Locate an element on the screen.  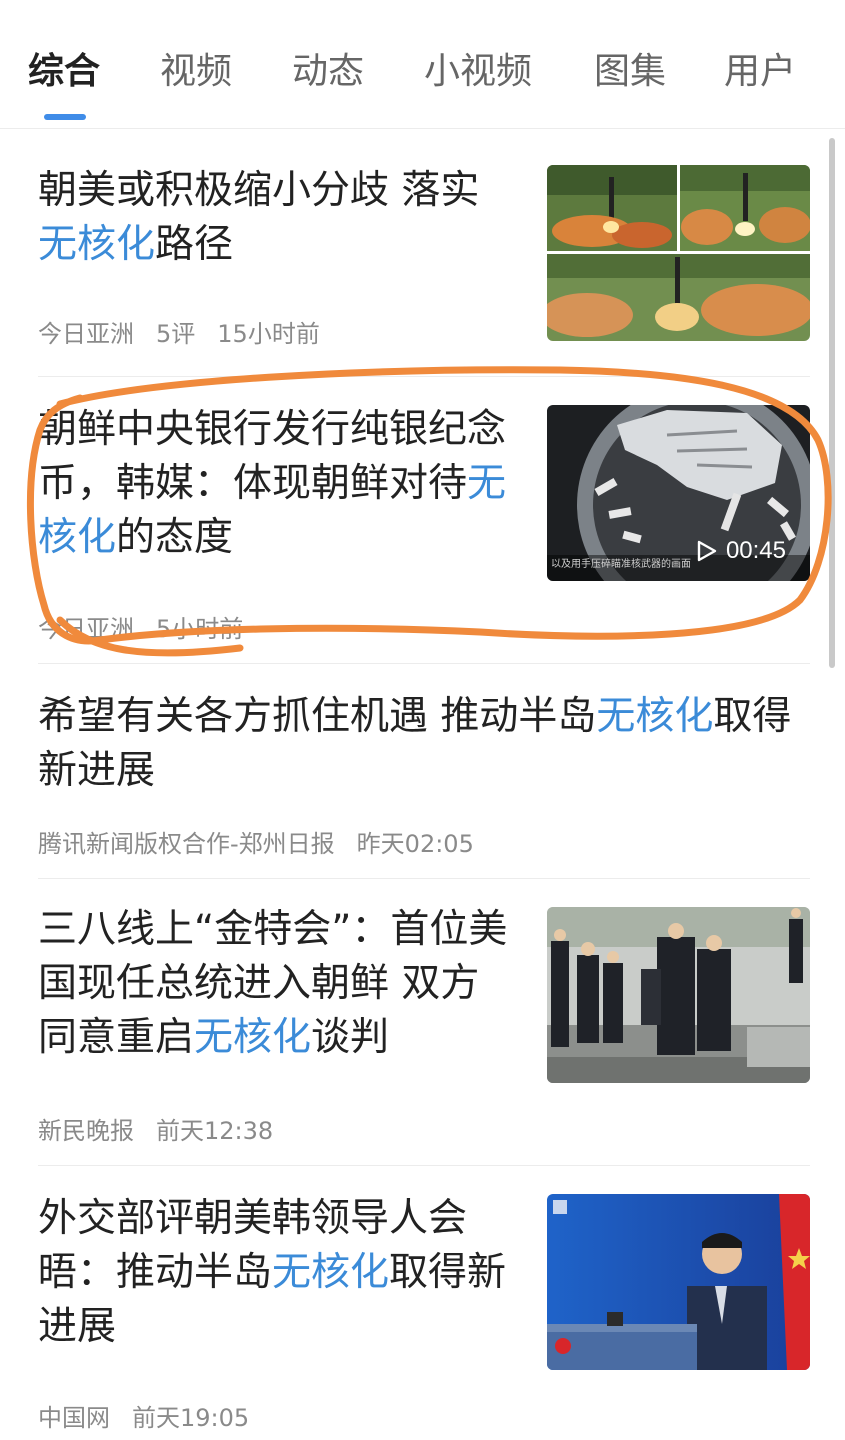
news-time: 15小时前 is located at coordinates (268, 334).